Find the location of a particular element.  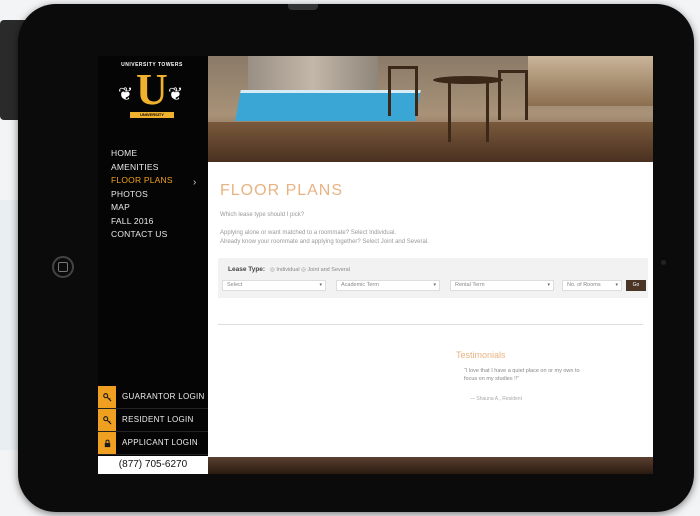

select-floorplan: Select ▾ is located at coordinates (274, 285).